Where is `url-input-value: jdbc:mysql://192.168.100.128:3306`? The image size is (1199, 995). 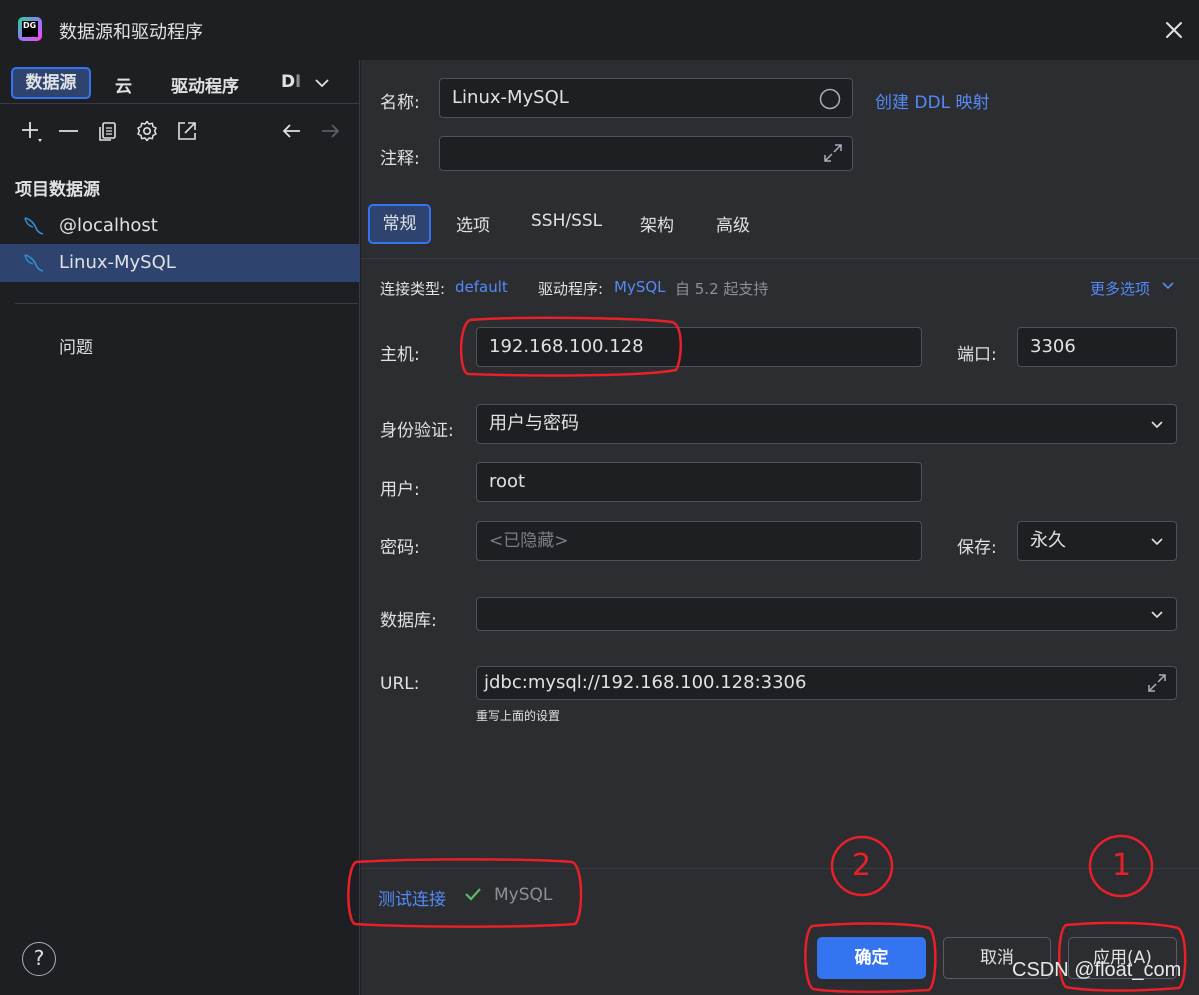 url-input-value: jdbc:mysql://192.168.100.128:3306 is located at coordinates (645, 682).